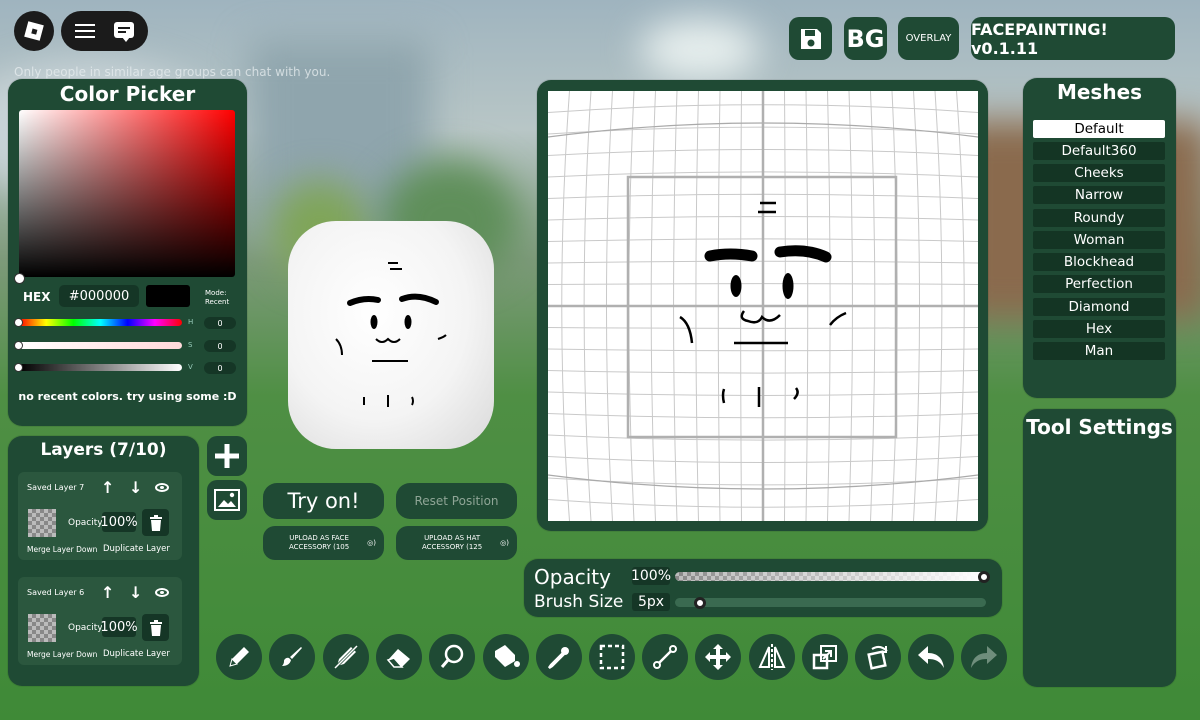 This screenshot has width=1200, height=720. What do you see at coordinates (100, 345) in the screenshot?
I see `saturation-slider` at bounding box center [100, 345].